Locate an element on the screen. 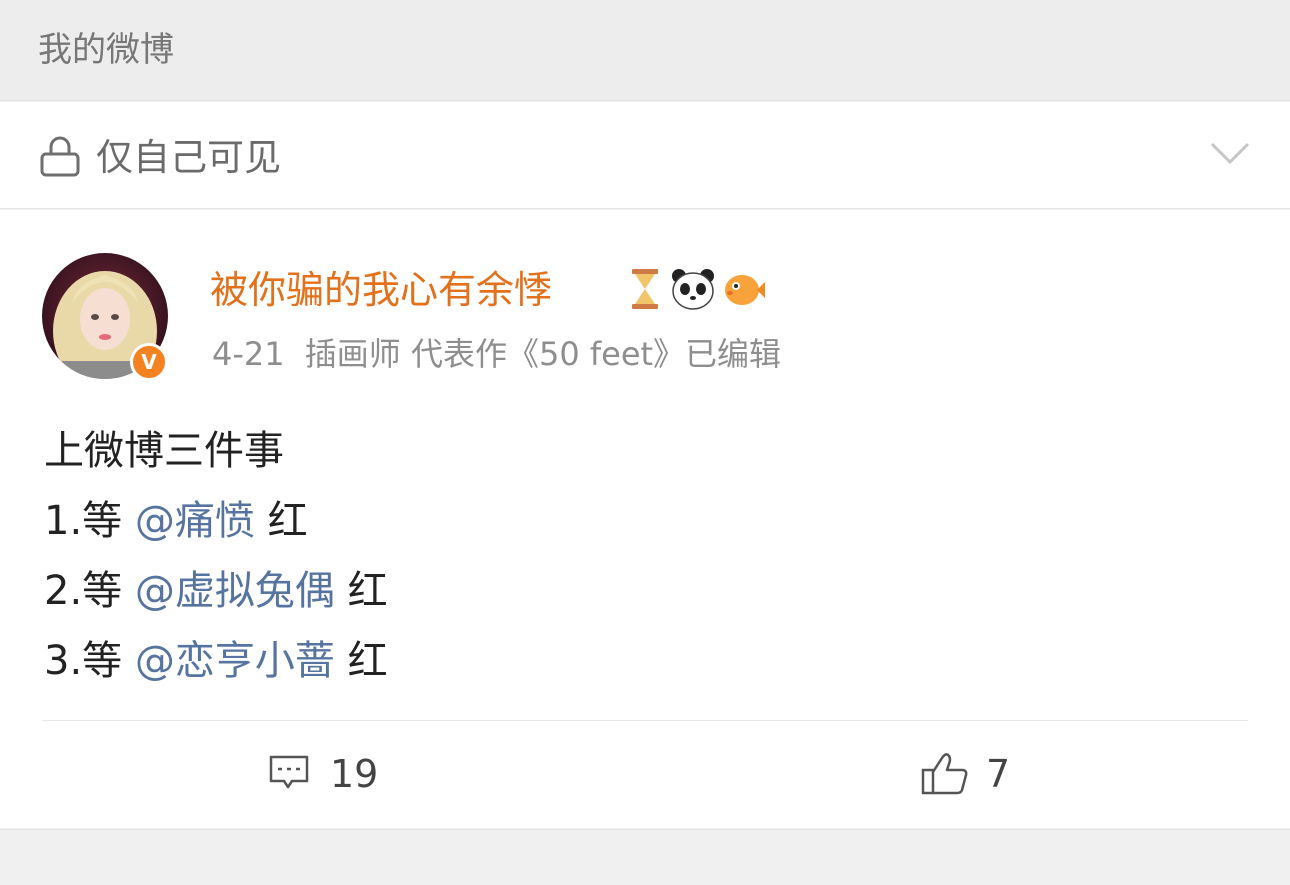 This screenshot has width=1290, height=885. mention-link: @恋亨小蔷 is located at coordinates (235, 661).